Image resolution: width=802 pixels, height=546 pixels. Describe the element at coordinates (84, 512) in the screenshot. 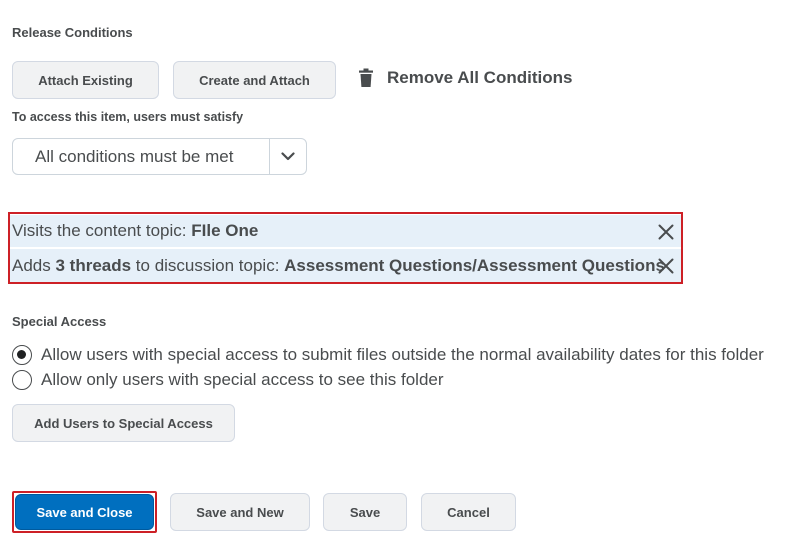

I see `save-and-close-button: Save and Close` at that location.